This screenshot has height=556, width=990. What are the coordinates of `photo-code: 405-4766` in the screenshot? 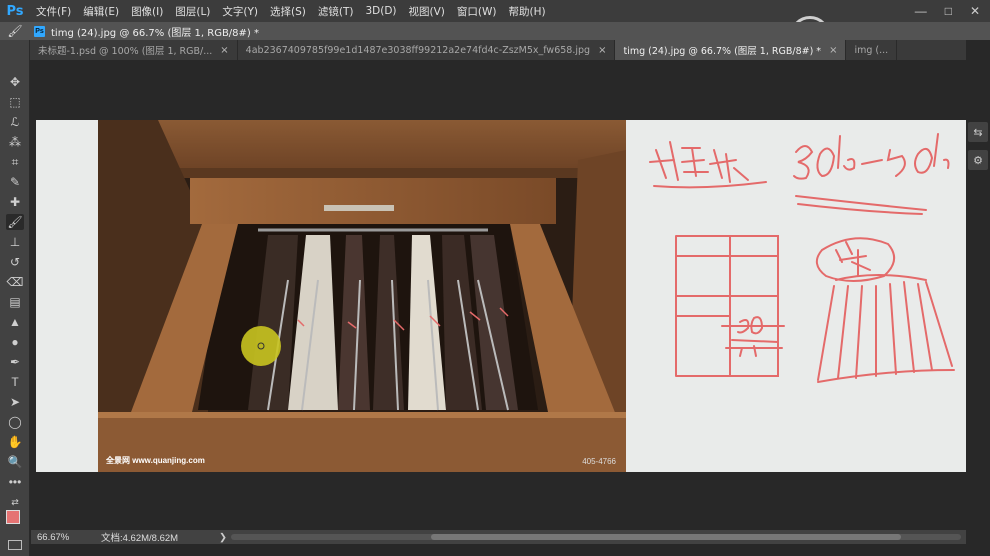 It's located at (599, 461).